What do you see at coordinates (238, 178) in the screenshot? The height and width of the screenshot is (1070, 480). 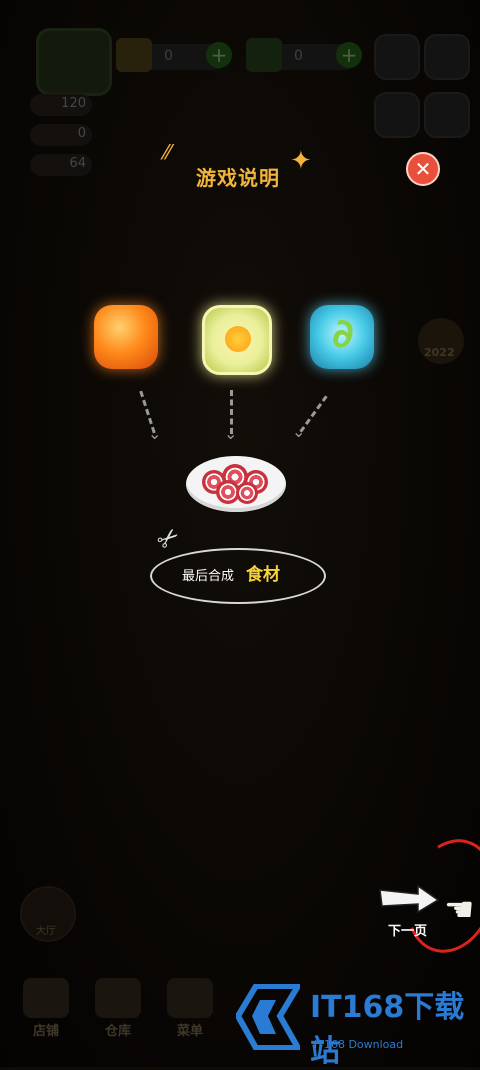 I see `dialog-title: 游戏说明` at bounding box center [238, 178].